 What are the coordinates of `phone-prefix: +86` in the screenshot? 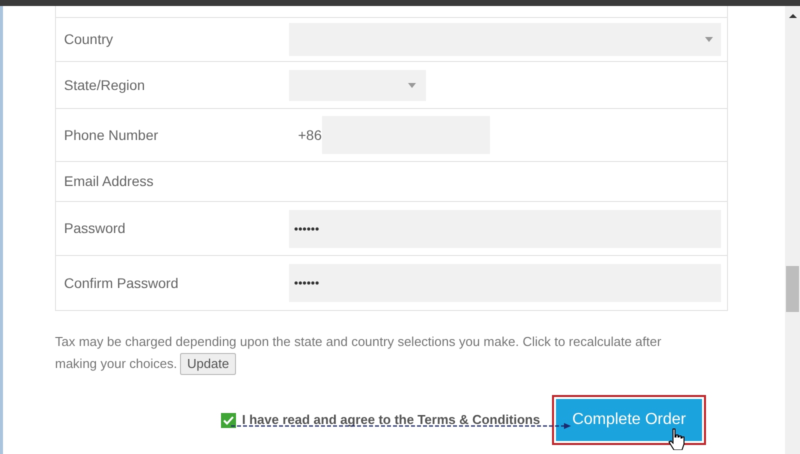 It's located at (309, 135).